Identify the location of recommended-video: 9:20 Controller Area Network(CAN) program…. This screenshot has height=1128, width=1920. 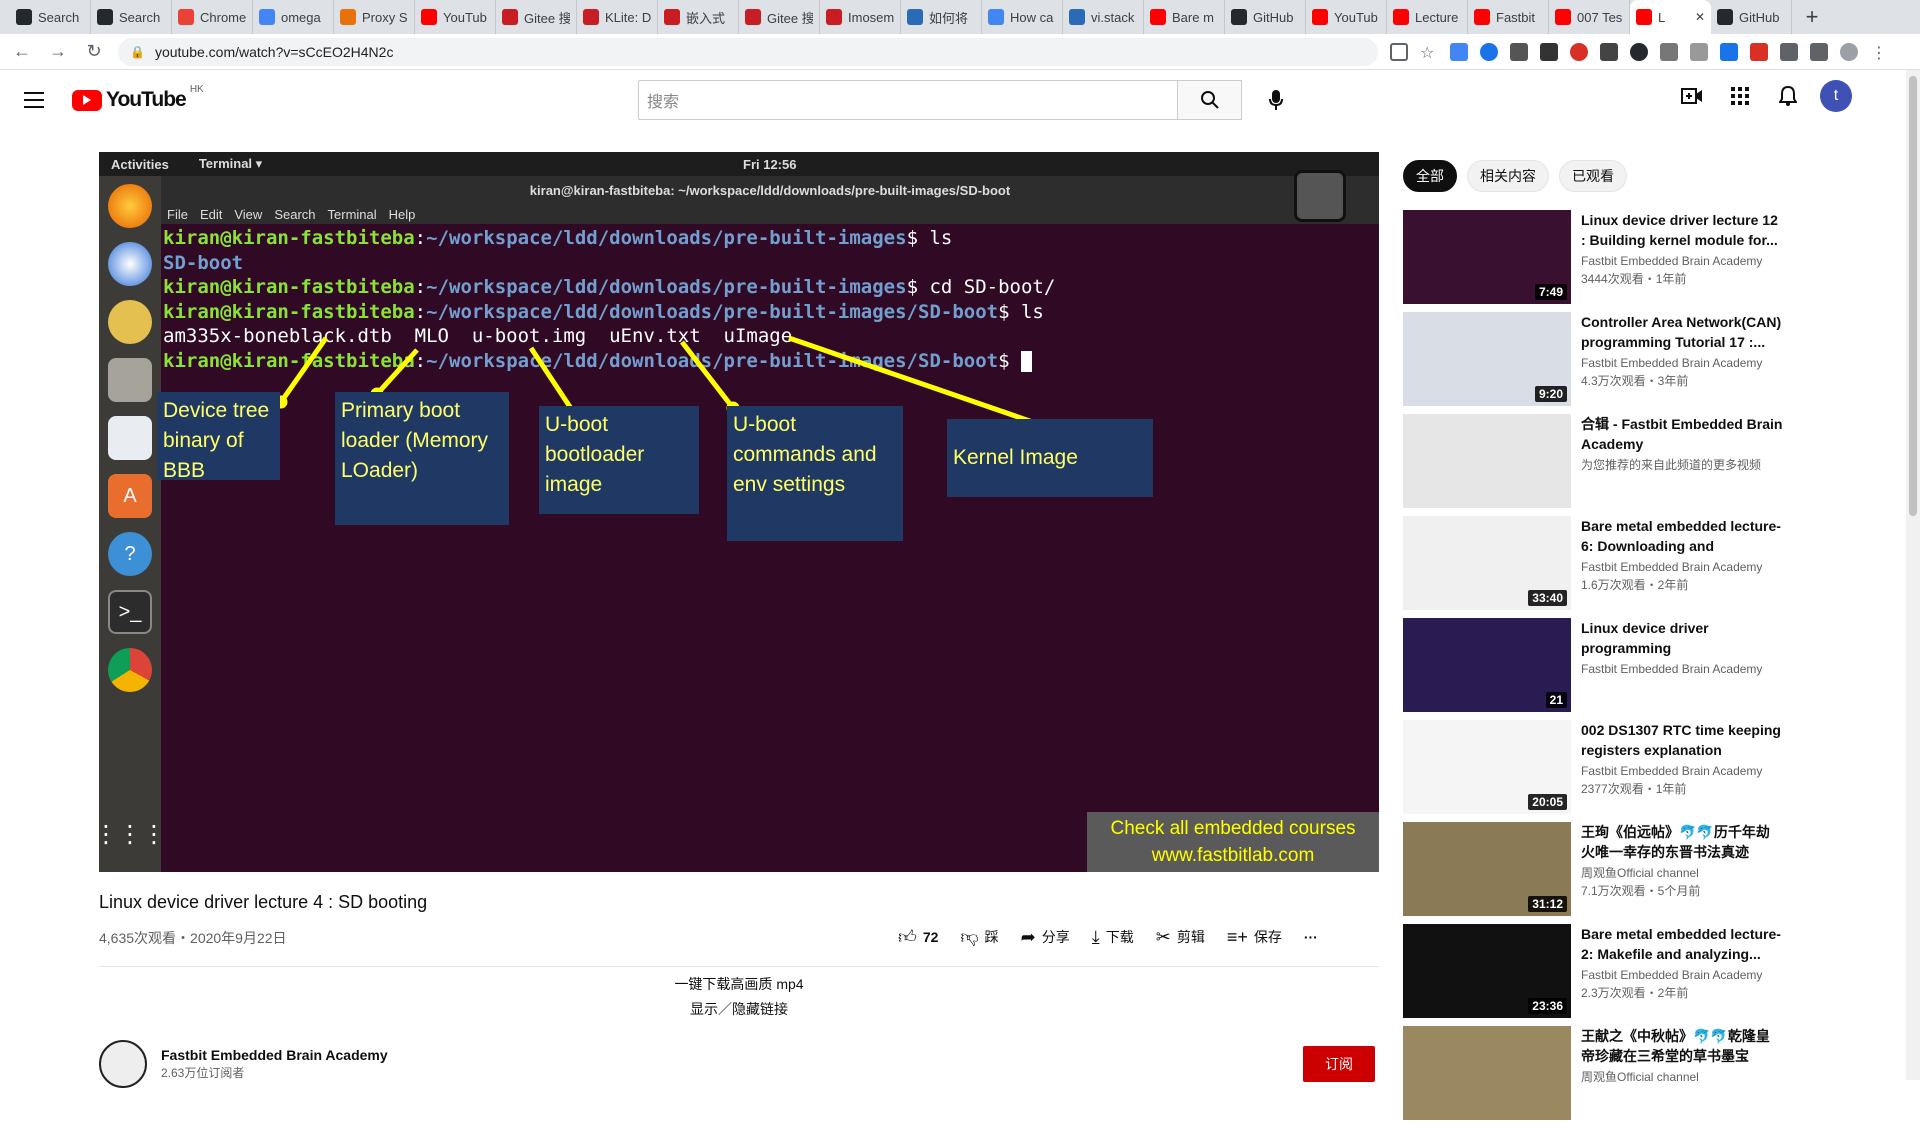
(1593, 363).